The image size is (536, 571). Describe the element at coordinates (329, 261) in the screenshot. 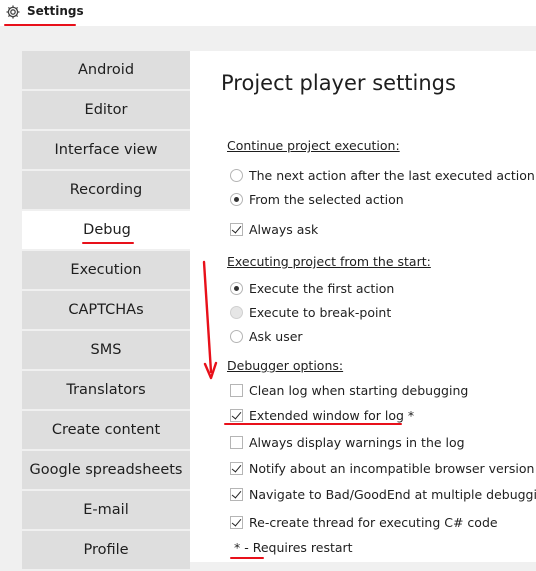

I see `section-heading-start: Executing project from the start:` at that location.